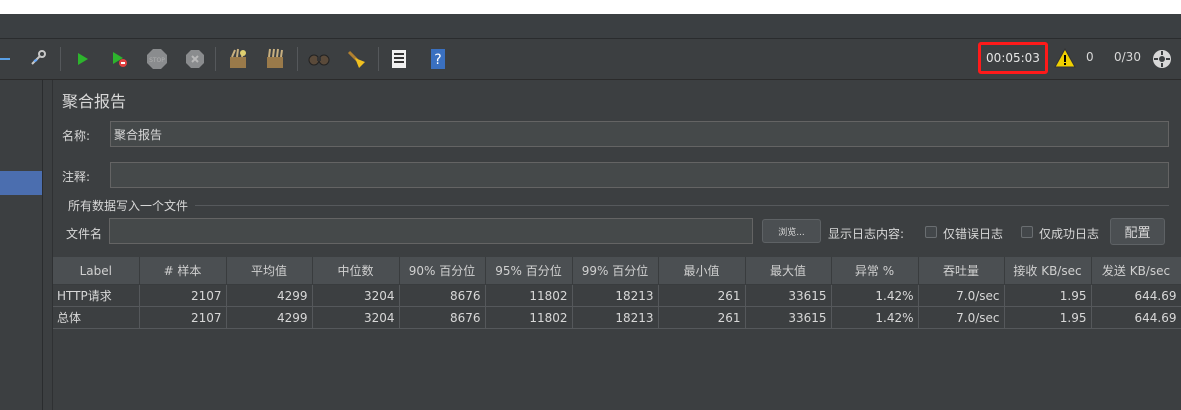 This screenshot has width=1181, height=410. What do you see at coordinates (1069, 234) in the screenshot?
I see `success-only-label: 仅成功日志` at bounding box center [1069, 234].